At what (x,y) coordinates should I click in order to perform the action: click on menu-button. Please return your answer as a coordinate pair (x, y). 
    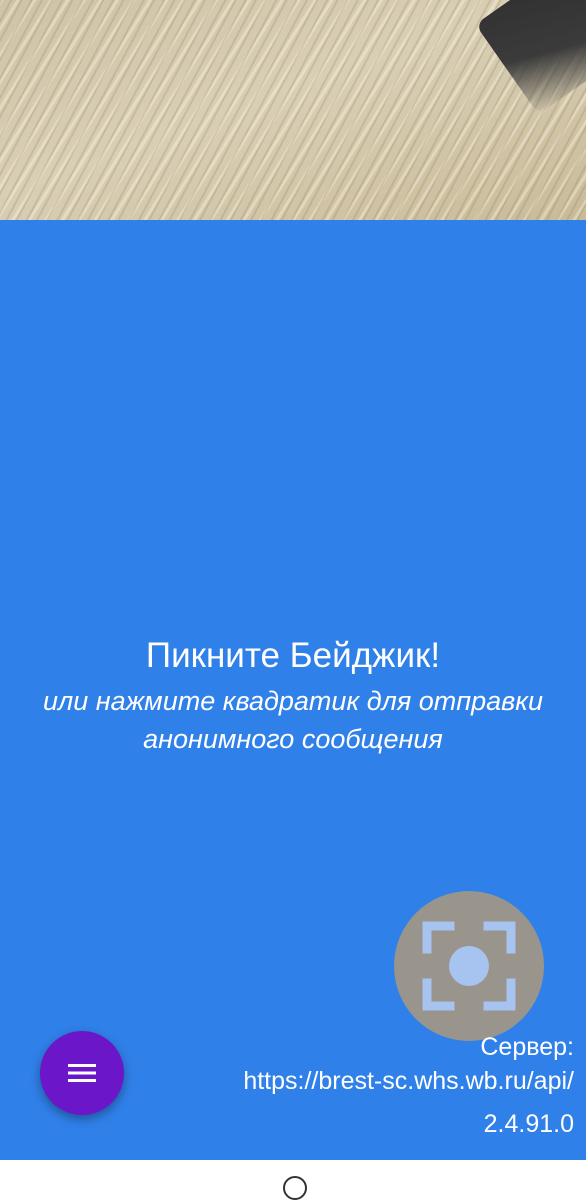
    Looking at the image, I should click on (82, 1073).